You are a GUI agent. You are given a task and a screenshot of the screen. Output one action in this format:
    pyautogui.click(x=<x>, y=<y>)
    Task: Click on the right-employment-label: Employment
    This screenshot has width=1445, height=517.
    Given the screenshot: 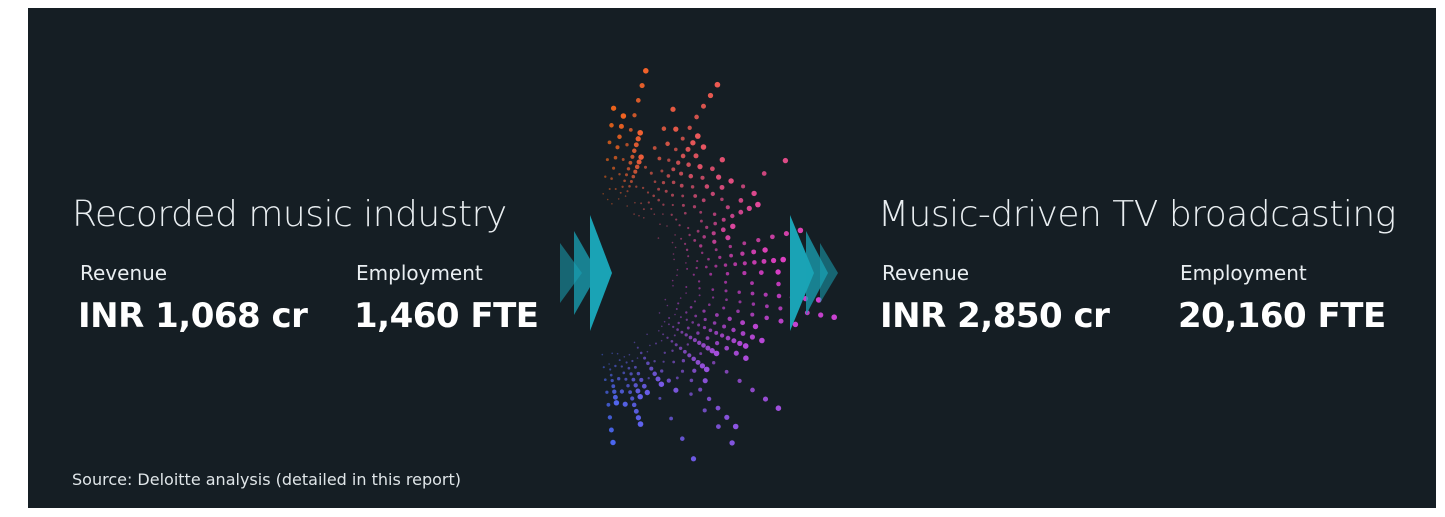 What is the action you would take?
    pyautogui.click(x=1243, y=273)
    